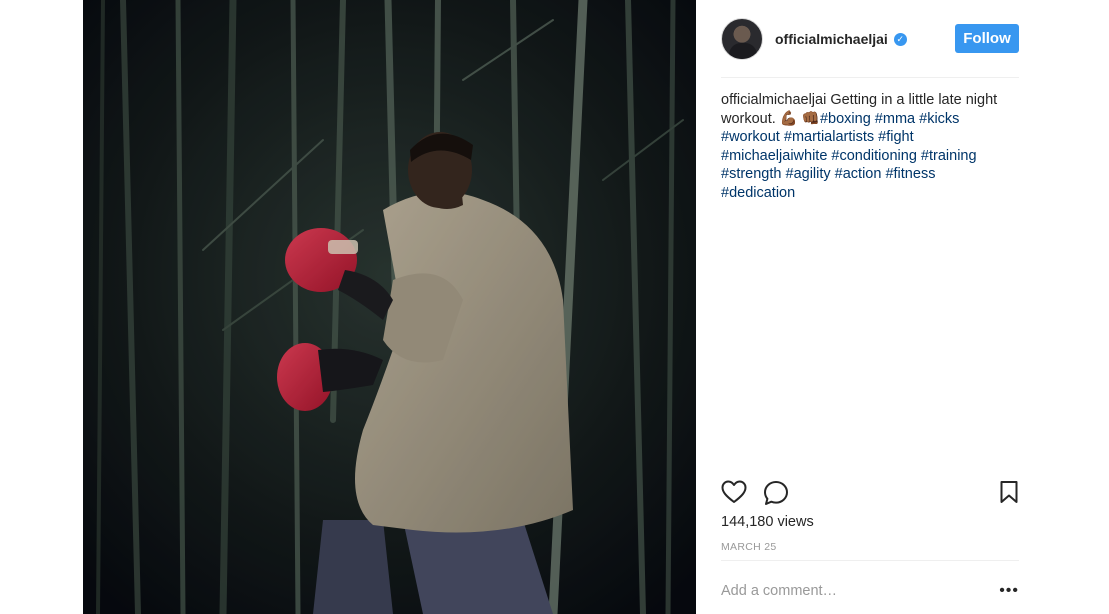 Image resolution: width=1109 pixels, height=614 pixels. Describe the element at coordinates (873, 156) in the screenshot. I see `hashtag-link: #conditioning` at that location.